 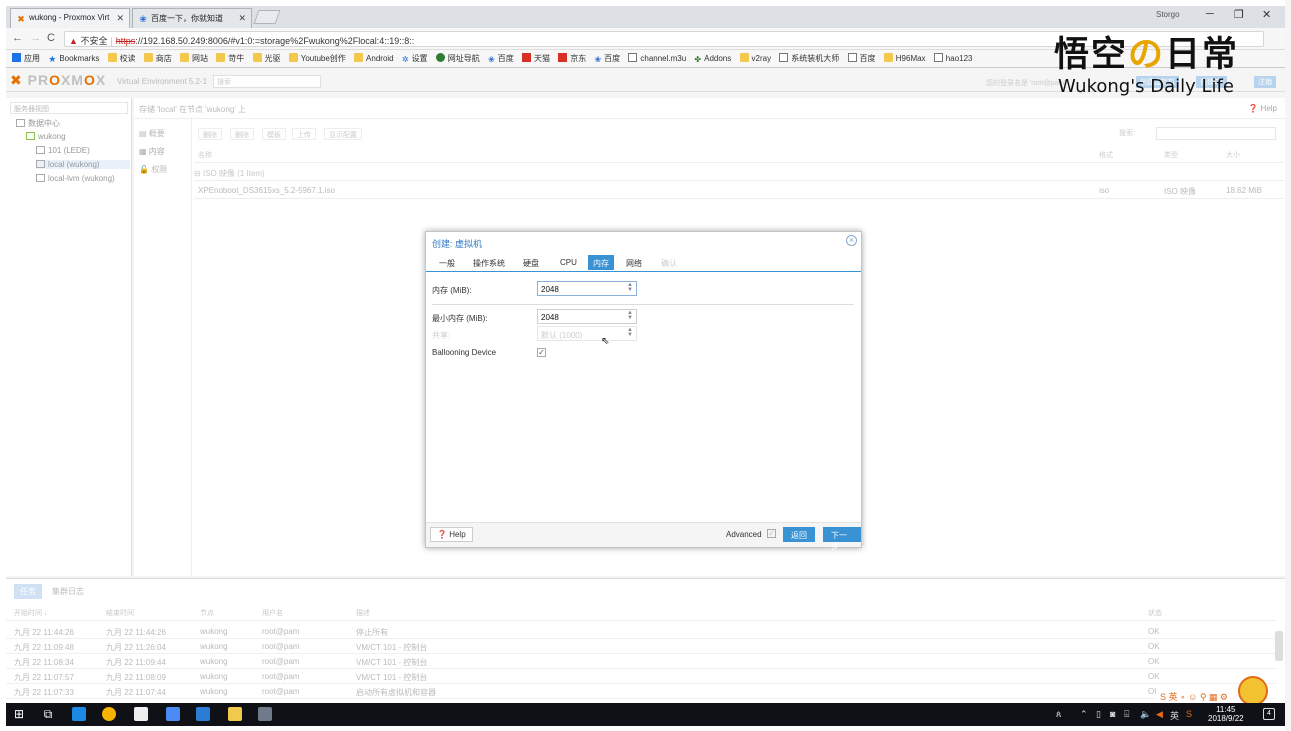 I want to click on group-header: ⊟ ISO 映像 (1 Item), so click(x=229, y=173).